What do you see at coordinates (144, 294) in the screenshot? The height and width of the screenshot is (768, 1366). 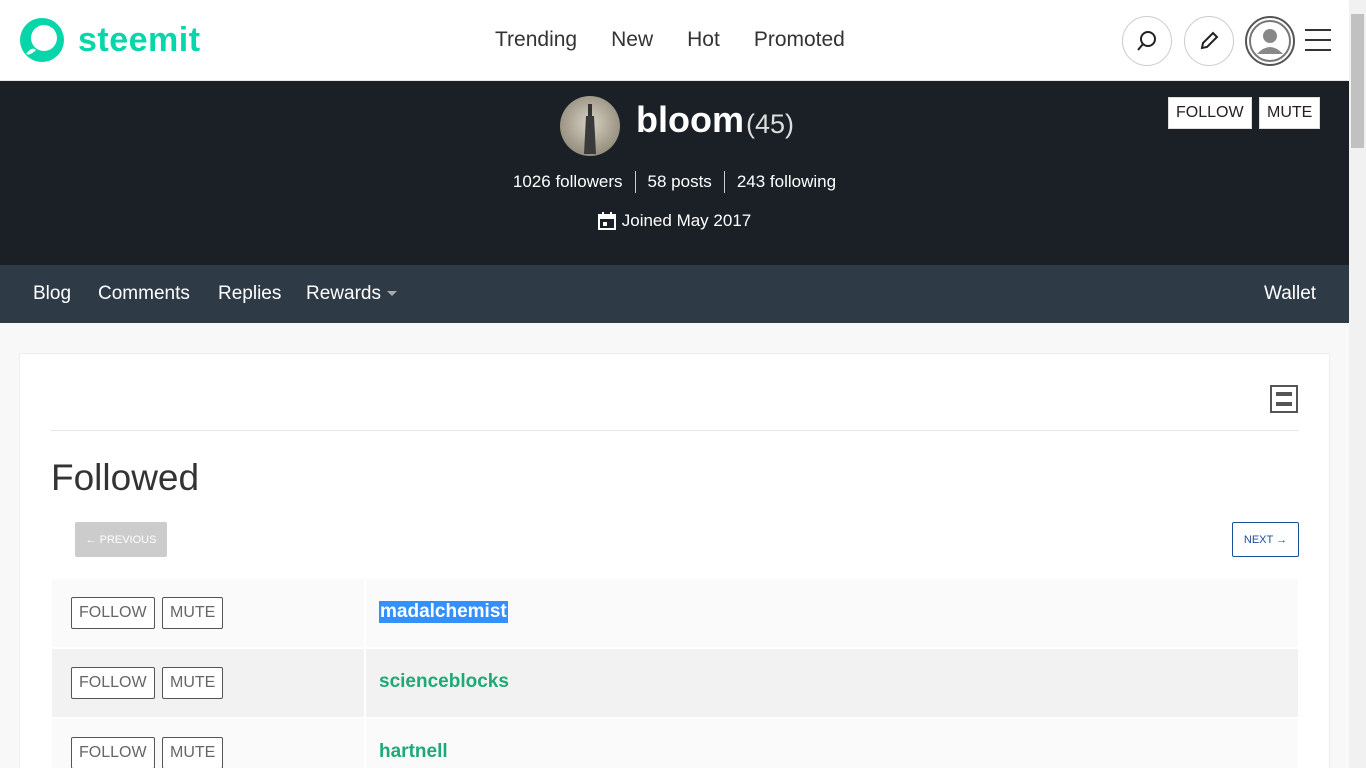 I see `tab-comments: Comments` at bounding box center [144, 294].